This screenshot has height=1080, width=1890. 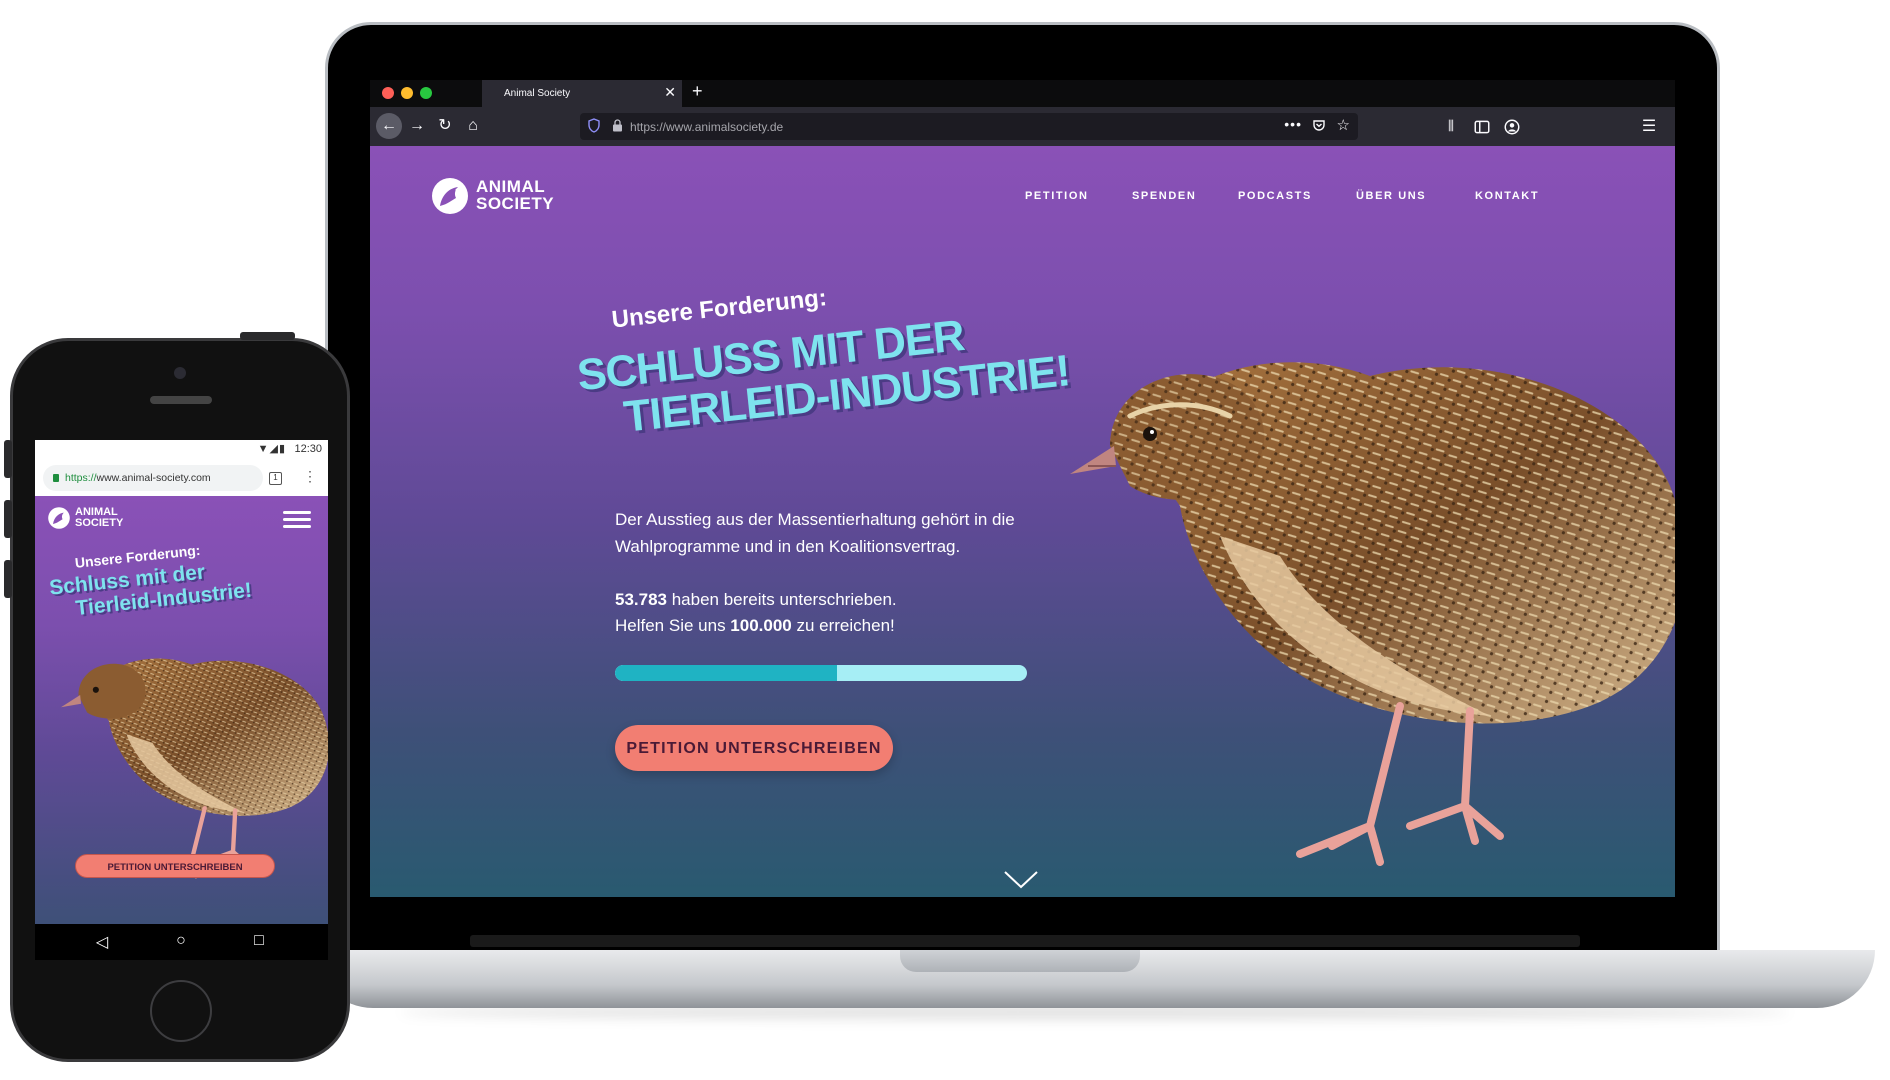 What do you see at coordinates (110, 518) in the screenshot?
I see `phone-logo-text: ANIMAL SOCIETY` at bounding box center [110, 518].